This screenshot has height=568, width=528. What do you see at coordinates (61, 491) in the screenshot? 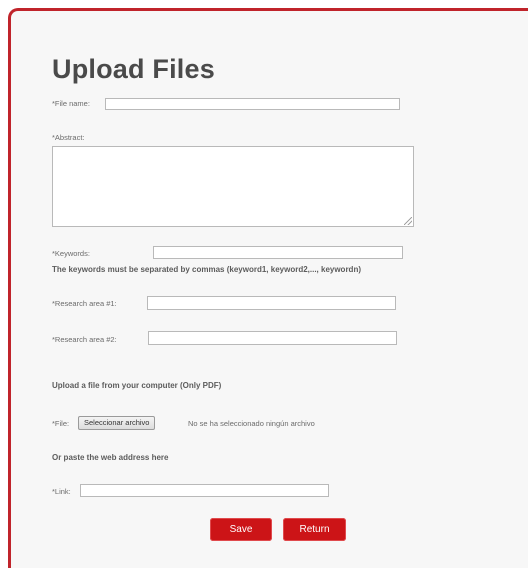
I see `link-label: *Link:` at bounding box center [61, 491].